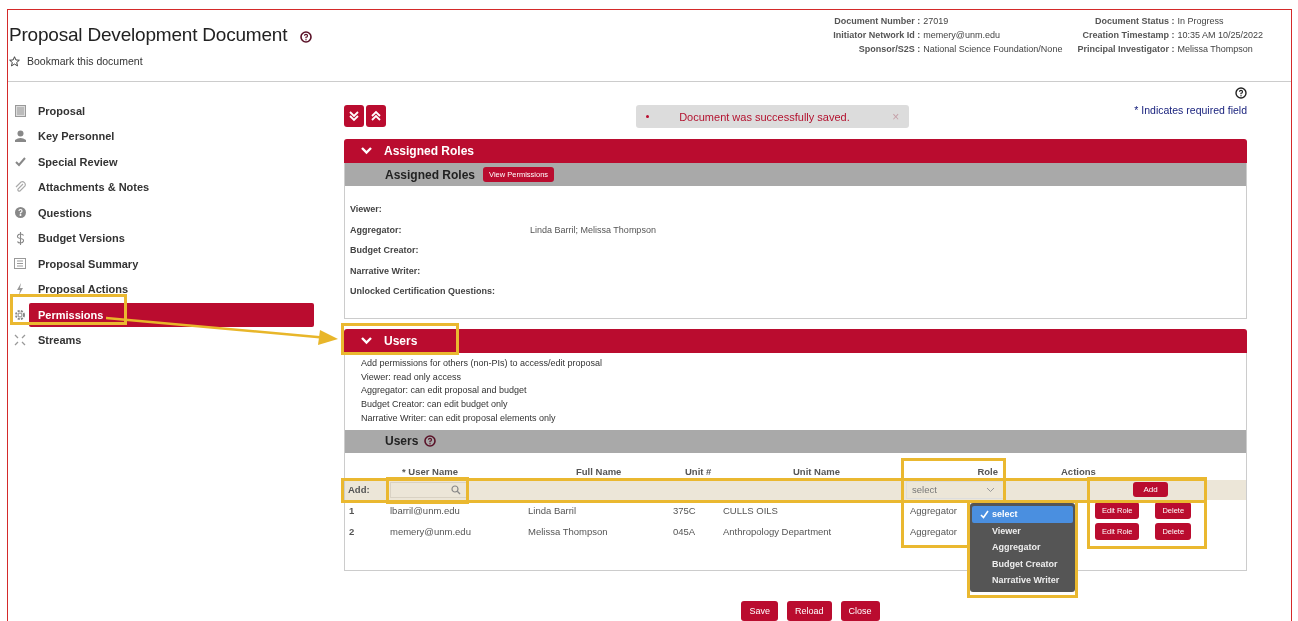 This screenshot has height=621, width=1298. What do you see at coordinates (1150, 489) in the screenshot?
I see `add-button: Add` at bounding box center [1150, 489].